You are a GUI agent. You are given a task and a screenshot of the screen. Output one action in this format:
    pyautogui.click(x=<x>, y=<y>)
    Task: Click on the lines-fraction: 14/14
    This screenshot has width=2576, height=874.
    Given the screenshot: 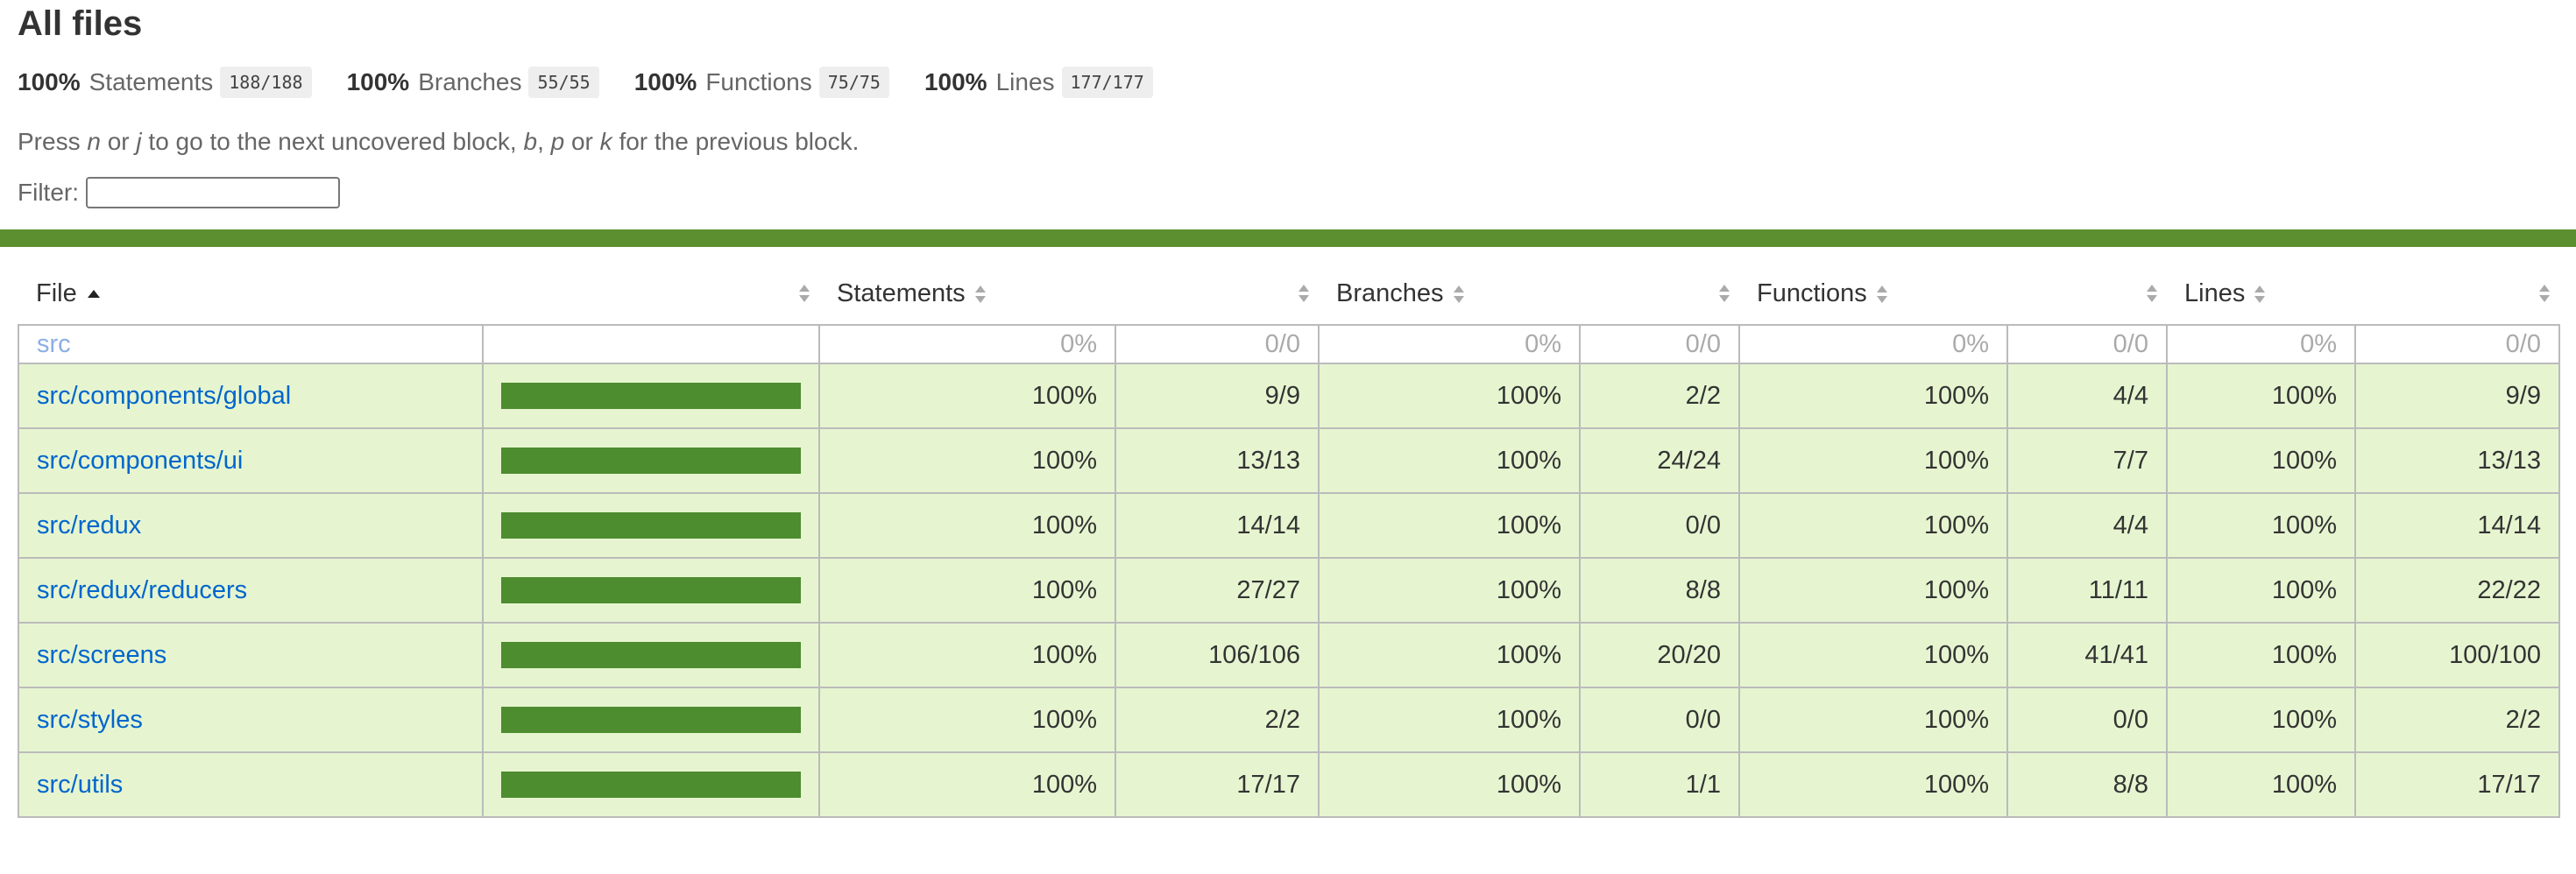 What is the action you would take?
    pyautogui.click(x=2457, y=525)
    